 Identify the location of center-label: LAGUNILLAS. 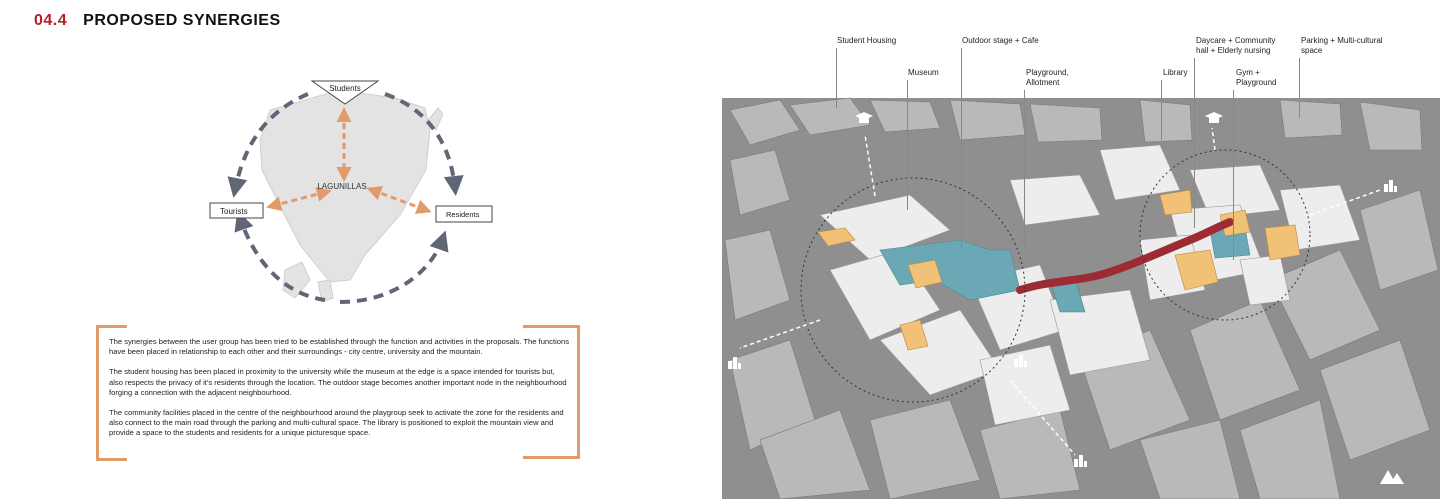
(341, 186).